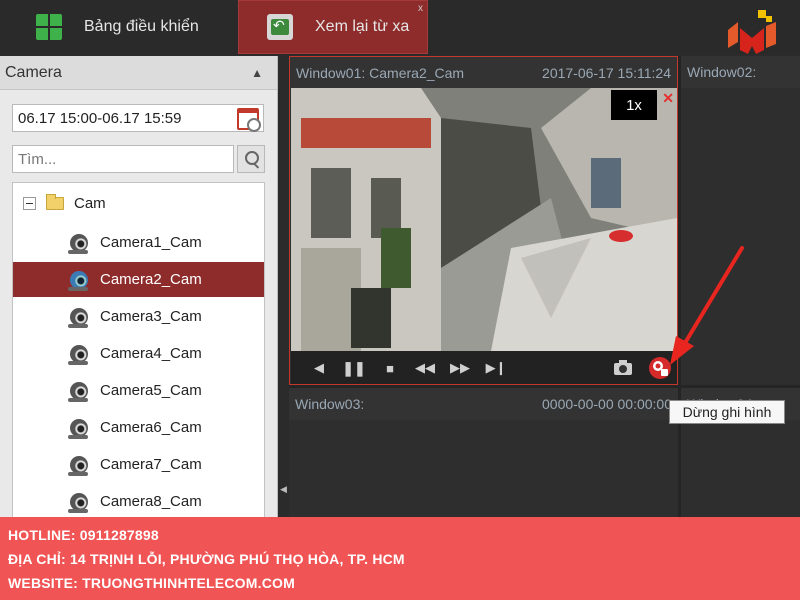 This screenshot has height=600, width=800. What do you see at coordinates (420, 8) in the screenshot?
I see `tab-close-icon: x` at bounding box center [420, 8].